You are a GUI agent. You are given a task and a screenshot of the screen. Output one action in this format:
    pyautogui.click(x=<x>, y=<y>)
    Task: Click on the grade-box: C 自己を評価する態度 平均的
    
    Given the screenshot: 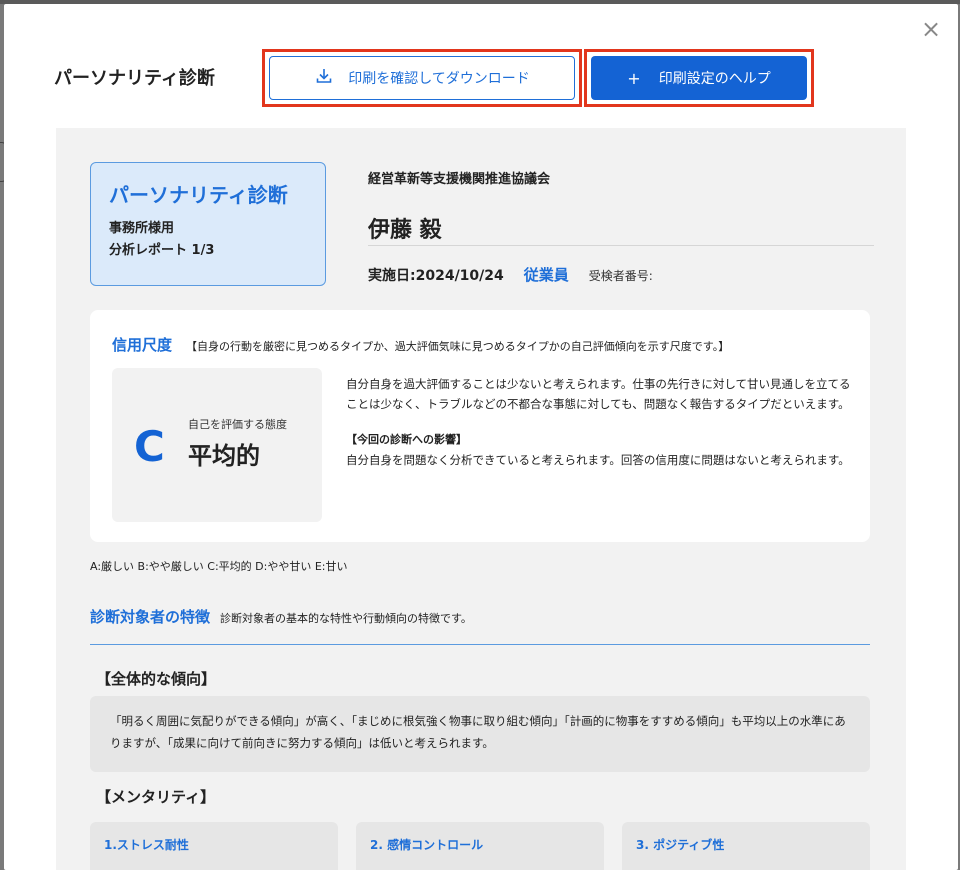 What is the action you would take?
    pyautogui.click(x=217, y=445)
    